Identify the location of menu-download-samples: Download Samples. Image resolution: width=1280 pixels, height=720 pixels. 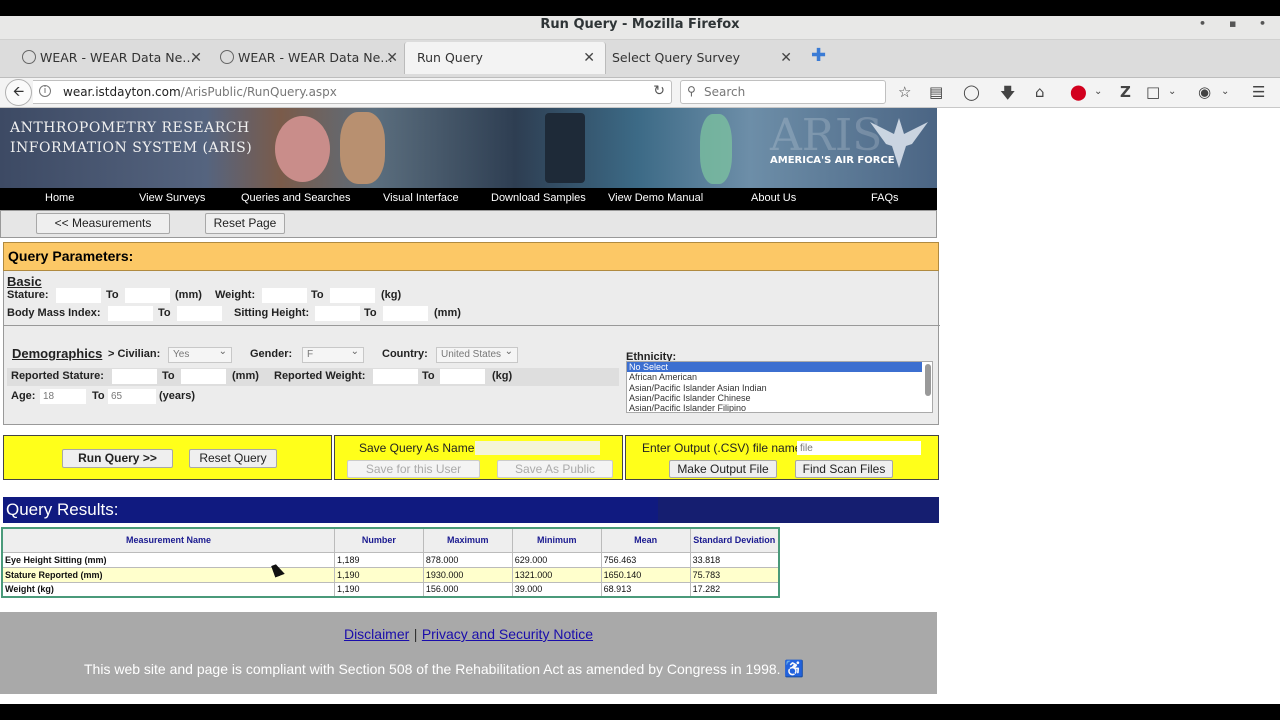
(538, 198).